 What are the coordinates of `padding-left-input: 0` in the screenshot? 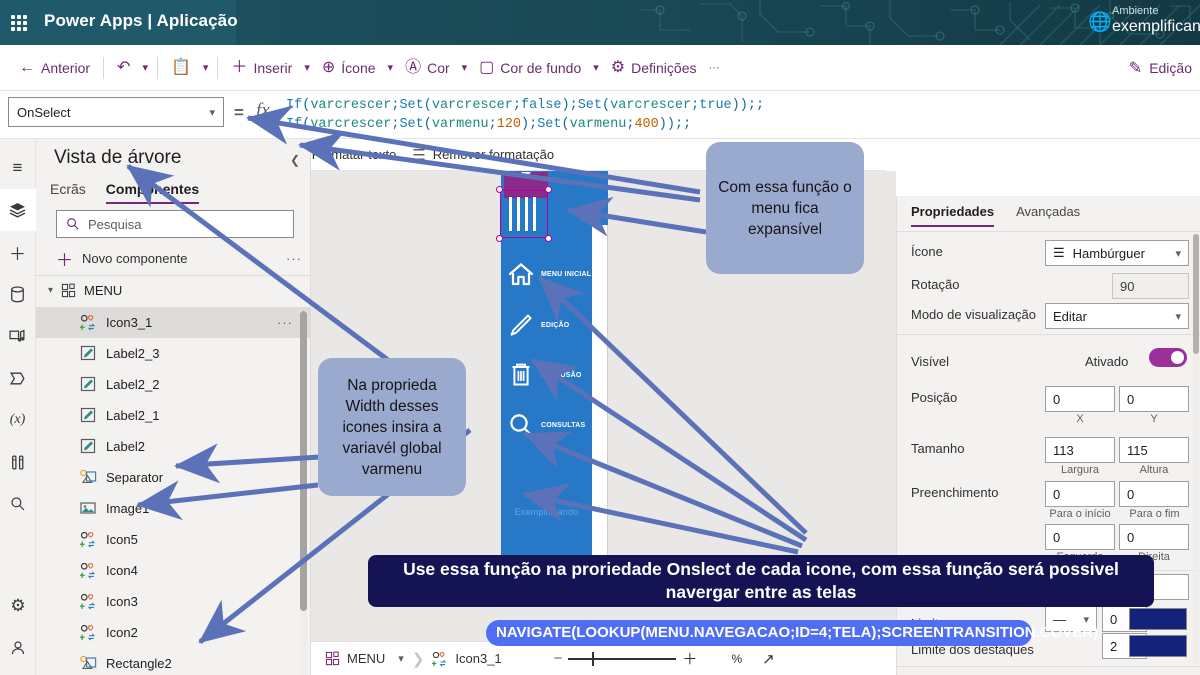 It's located at (1080, 537).